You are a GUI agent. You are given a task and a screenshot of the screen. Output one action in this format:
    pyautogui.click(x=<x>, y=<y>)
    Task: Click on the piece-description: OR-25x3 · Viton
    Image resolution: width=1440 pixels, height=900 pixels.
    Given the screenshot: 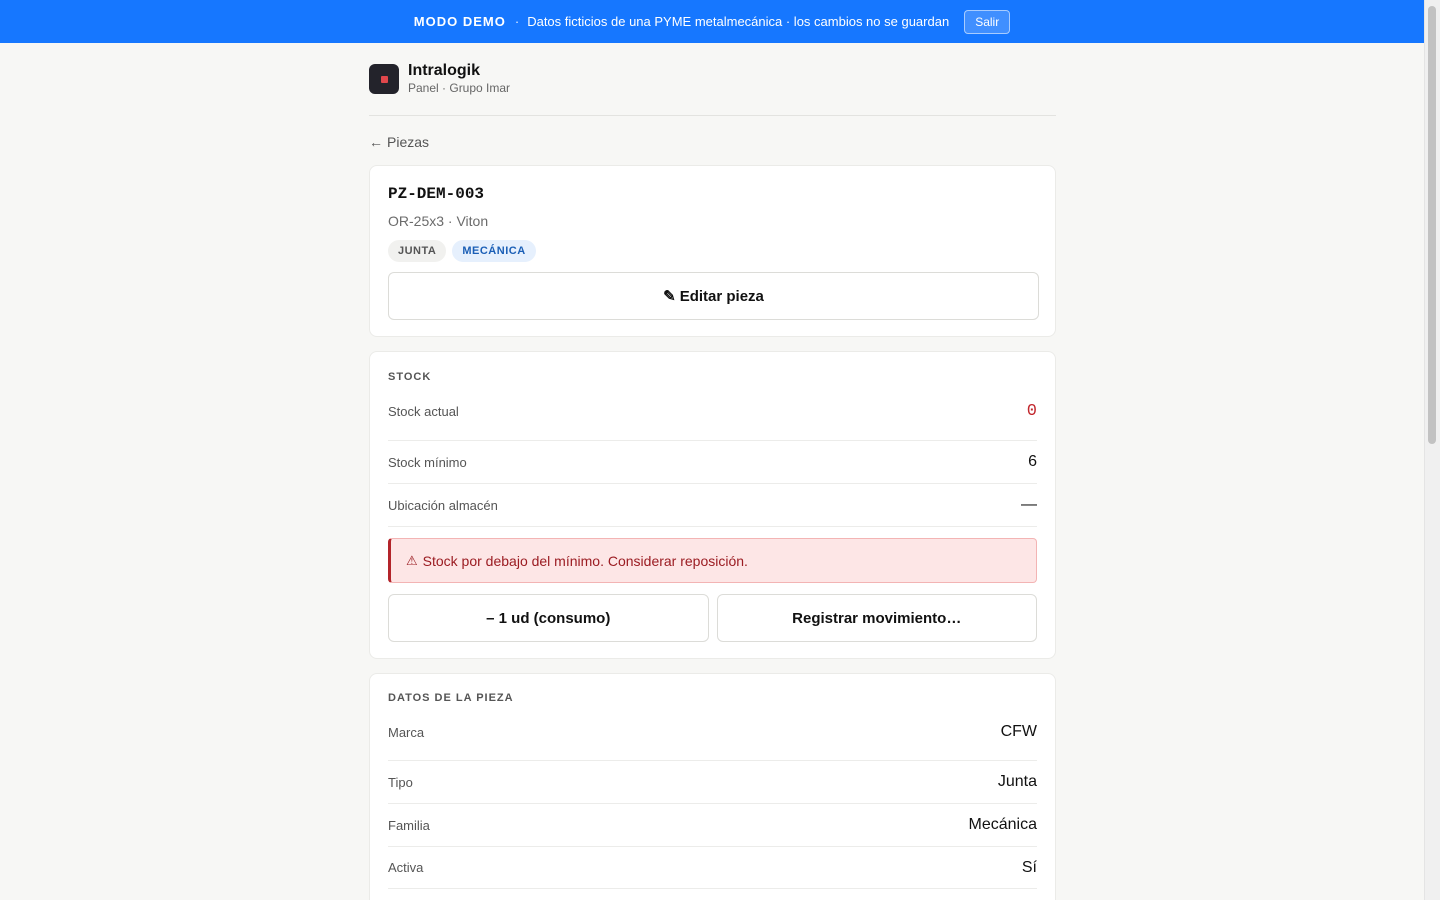 What is the action you would take?
    pyautogui.click(x=438, y=221)
    